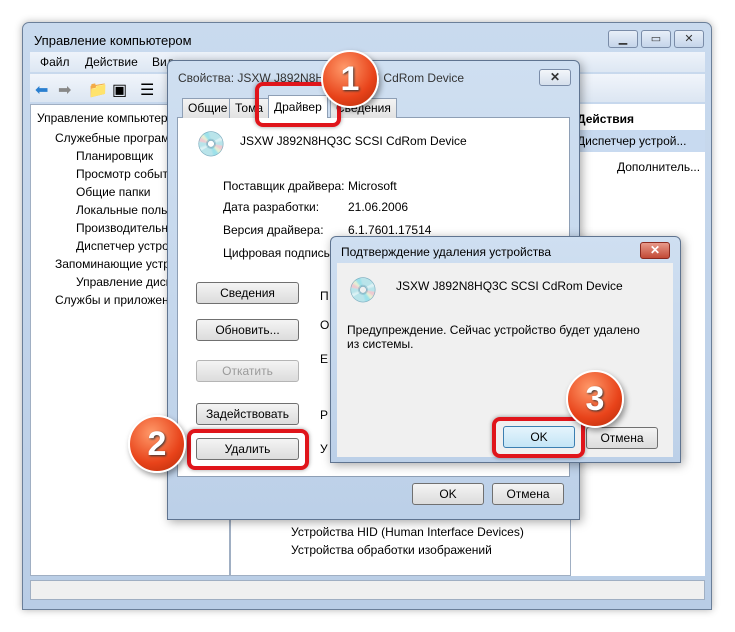  I want to click on confirm-title: Подтверждение удаления устройства, so click(446, 252).